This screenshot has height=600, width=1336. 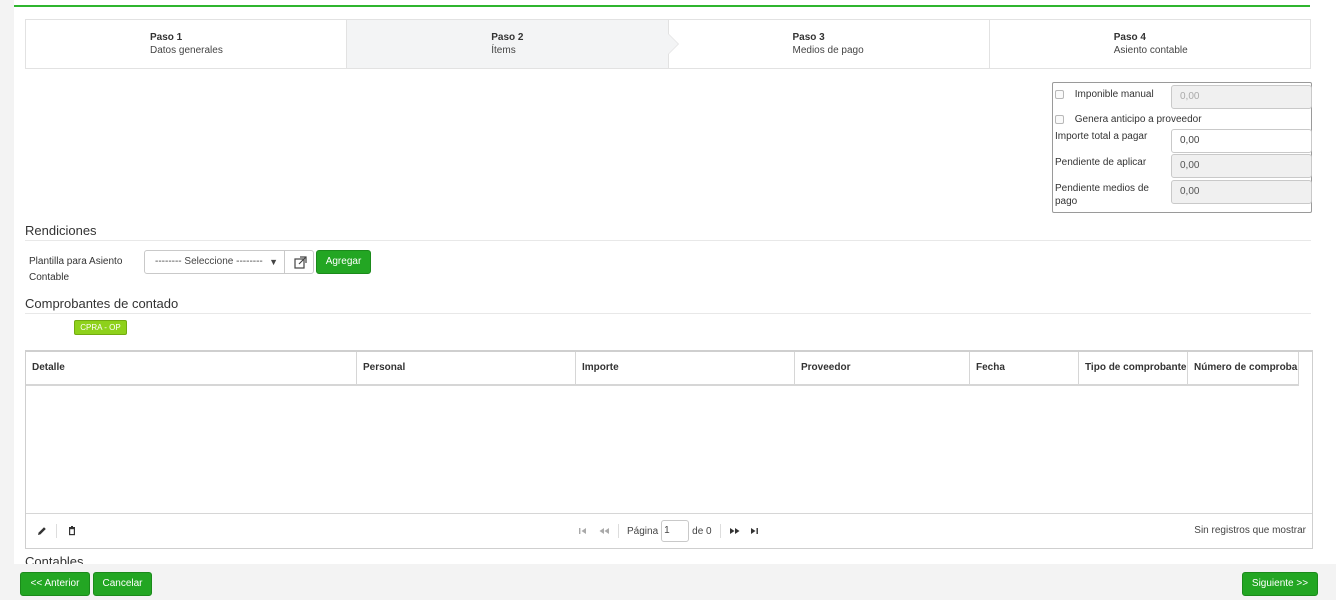 I want to click on open-external-button, so click(x=299, y=262).